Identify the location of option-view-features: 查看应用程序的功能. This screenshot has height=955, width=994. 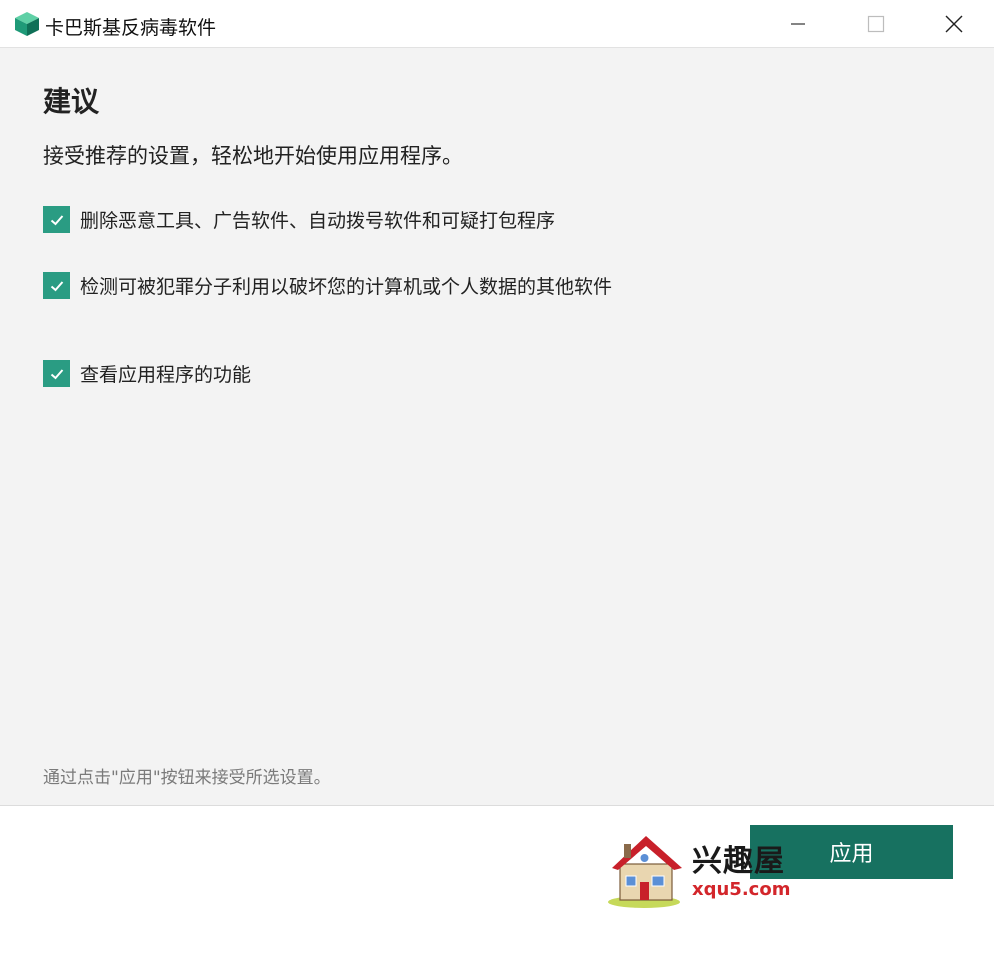
(147, 373).